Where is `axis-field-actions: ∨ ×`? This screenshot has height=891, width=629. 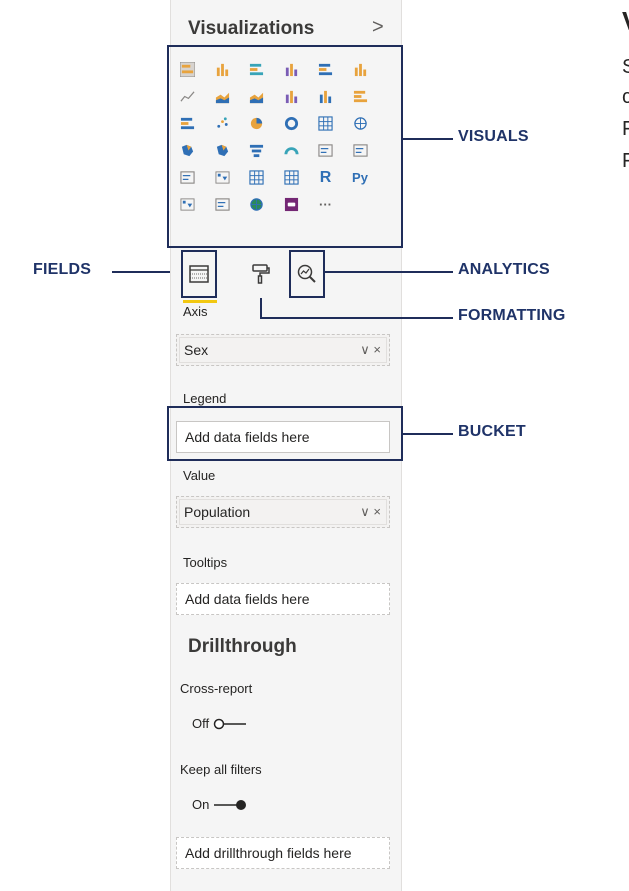 axis-field-actions: ∨ × is located at coordinates (370, 350).